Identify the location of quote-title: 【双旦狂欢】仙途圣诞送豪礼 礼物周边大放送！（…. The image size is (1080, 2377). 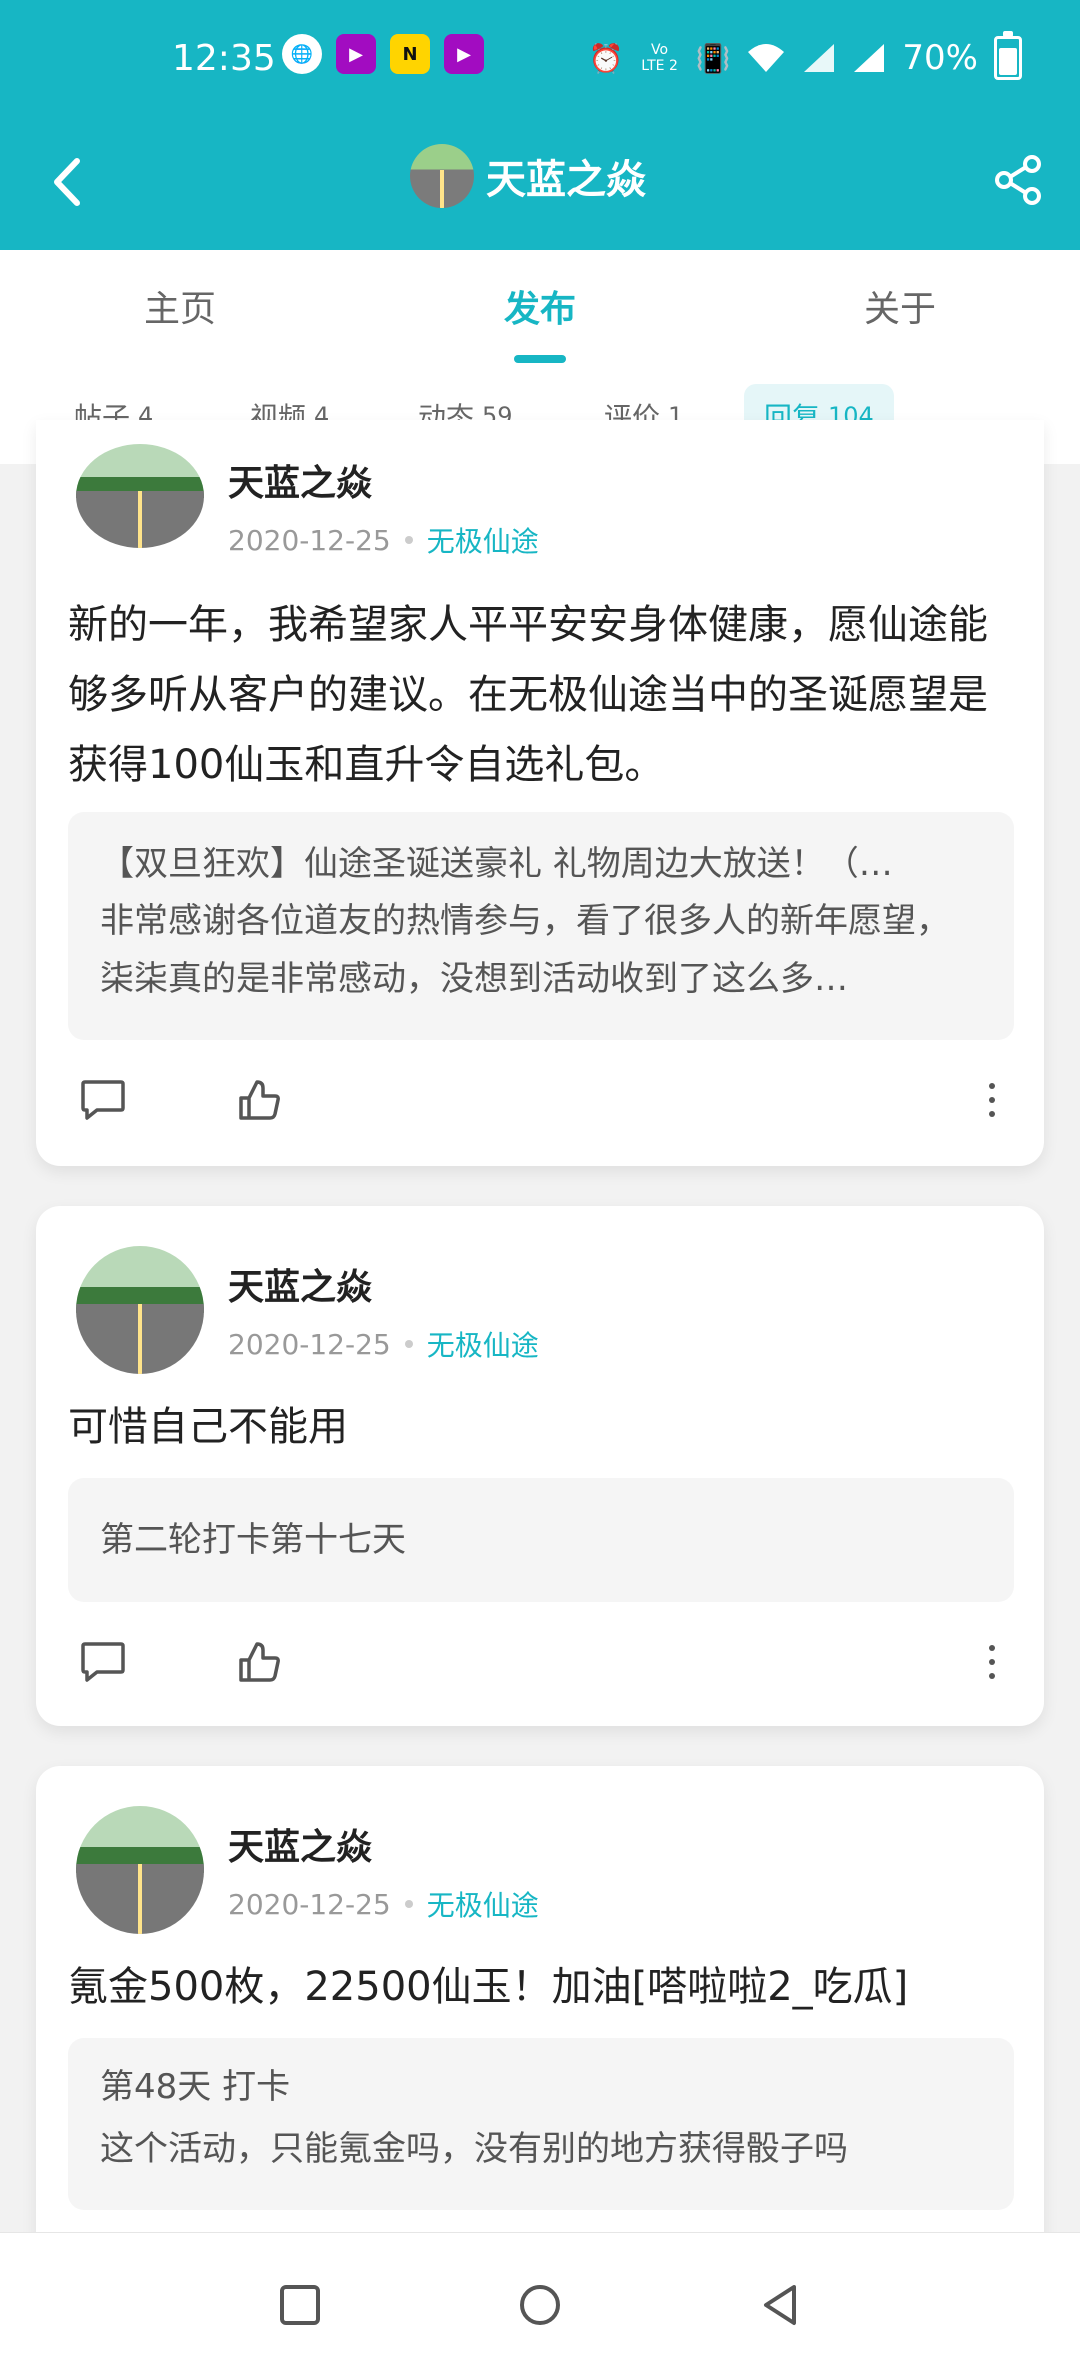
(496, 864).